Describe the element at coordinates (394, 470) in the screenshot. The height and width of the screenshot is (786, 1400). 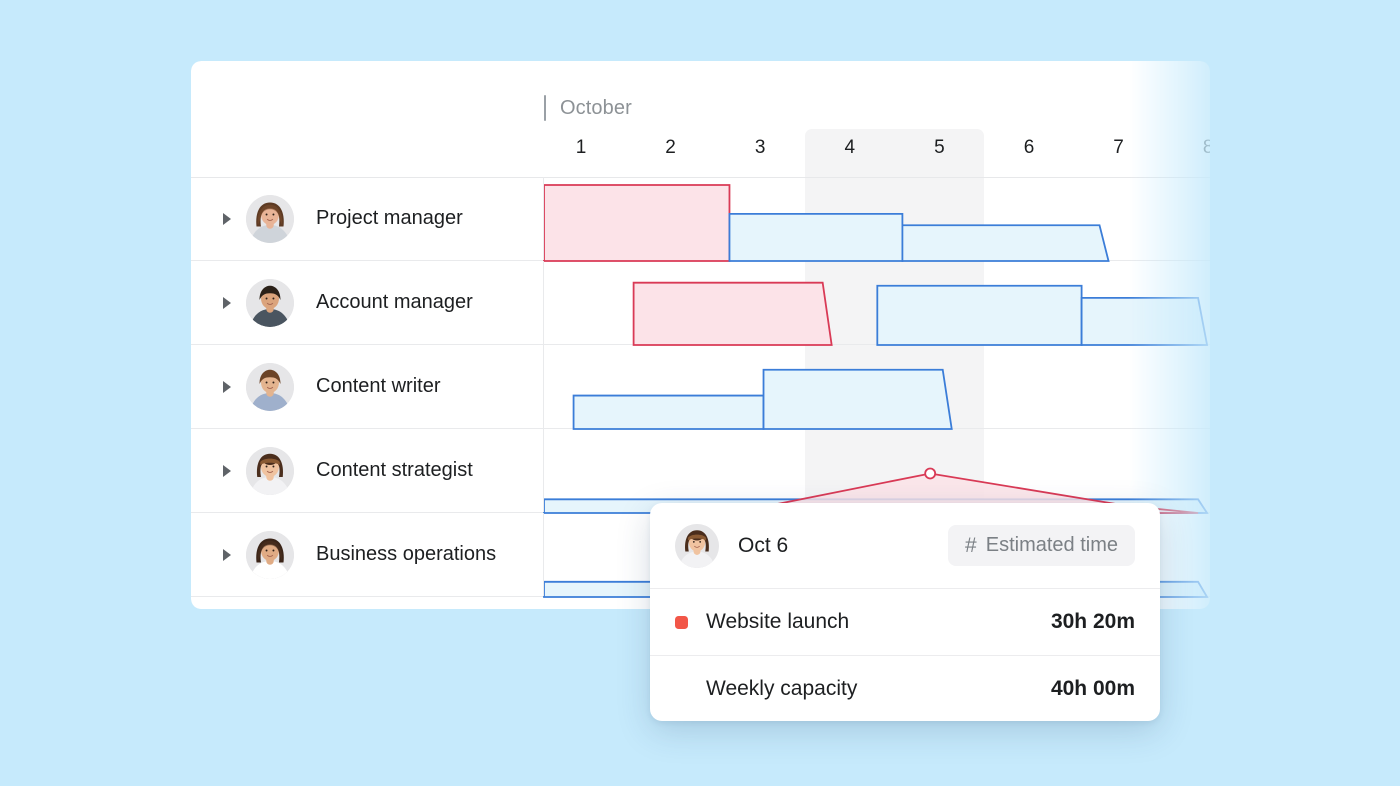
I see `row-name-label: Content strategist` at that location.